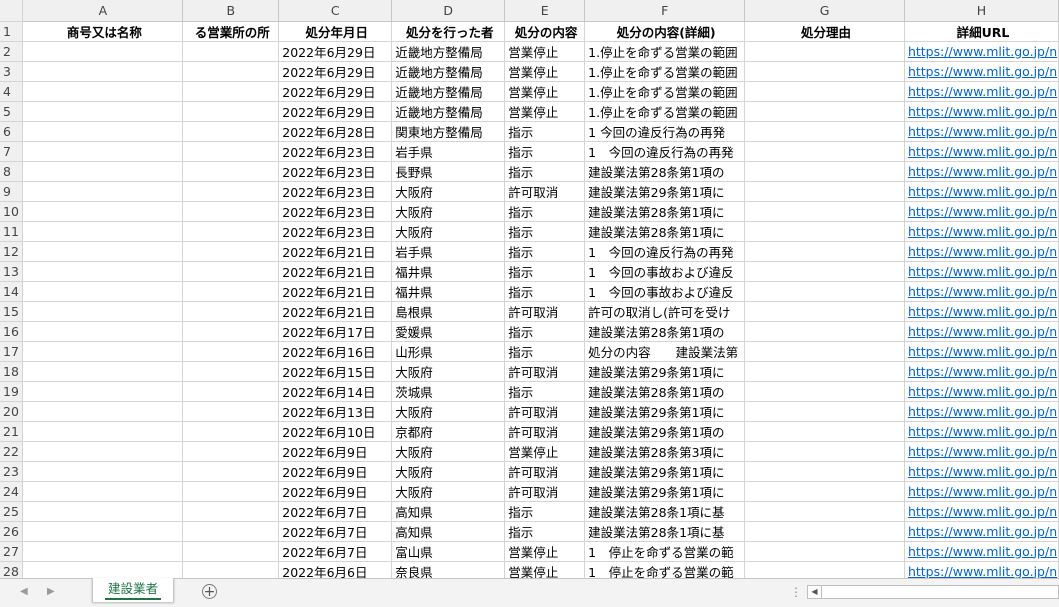 The image size is (1059, 607). What do you see at coordinates (335, 531) in the screenshot?
I see `cell-date: 2022年6月7日` at bounding box center [335, 531].